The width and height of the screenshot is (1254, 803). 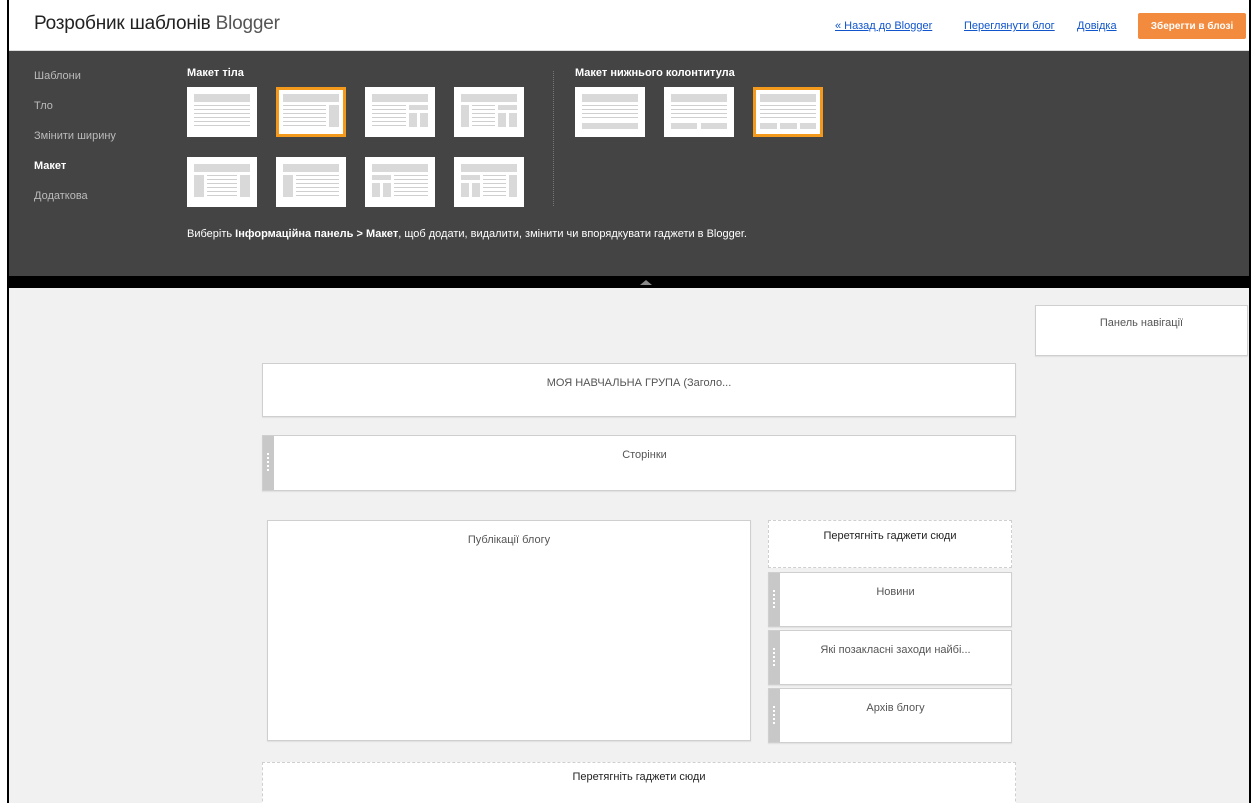 I want to click on sidebar-item-adjust-widths: Змінити ширину, so click(x=75, y=136).